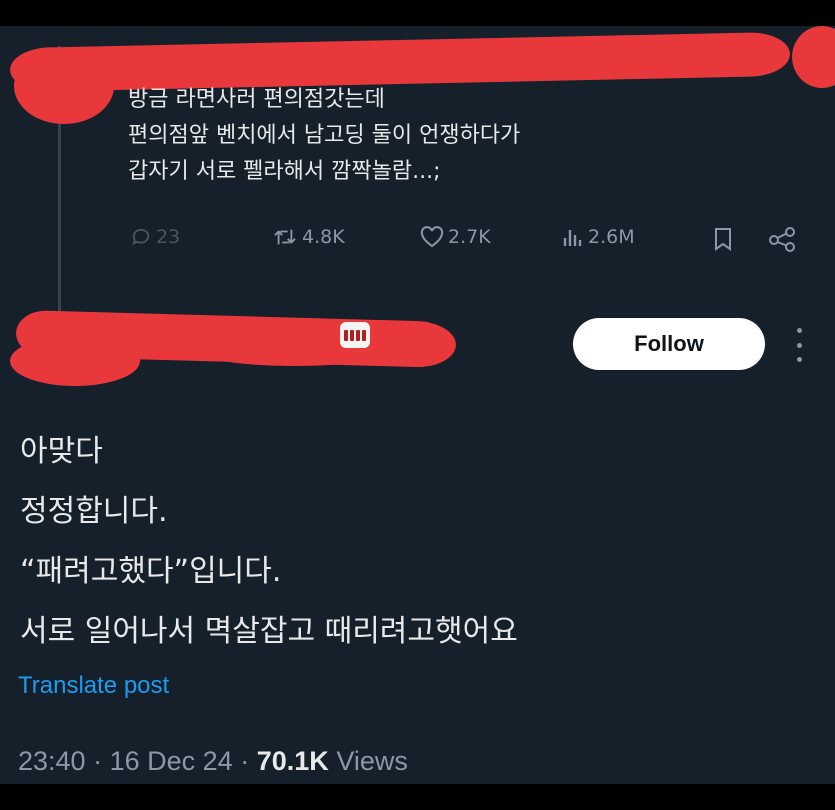 The height and width of the screenshot is (810, 835). What do you see at coordinates (611, 237) in the screenshot?
I see `views-count: 2.6M` at bounding box center [611, 237].